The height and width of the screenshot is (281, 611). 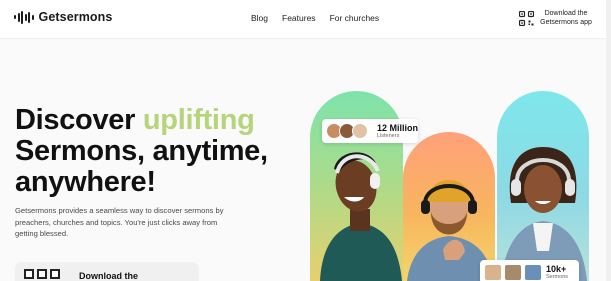 I want to click on main-nav: Blog Features For churches, so click(x=315, y=18).